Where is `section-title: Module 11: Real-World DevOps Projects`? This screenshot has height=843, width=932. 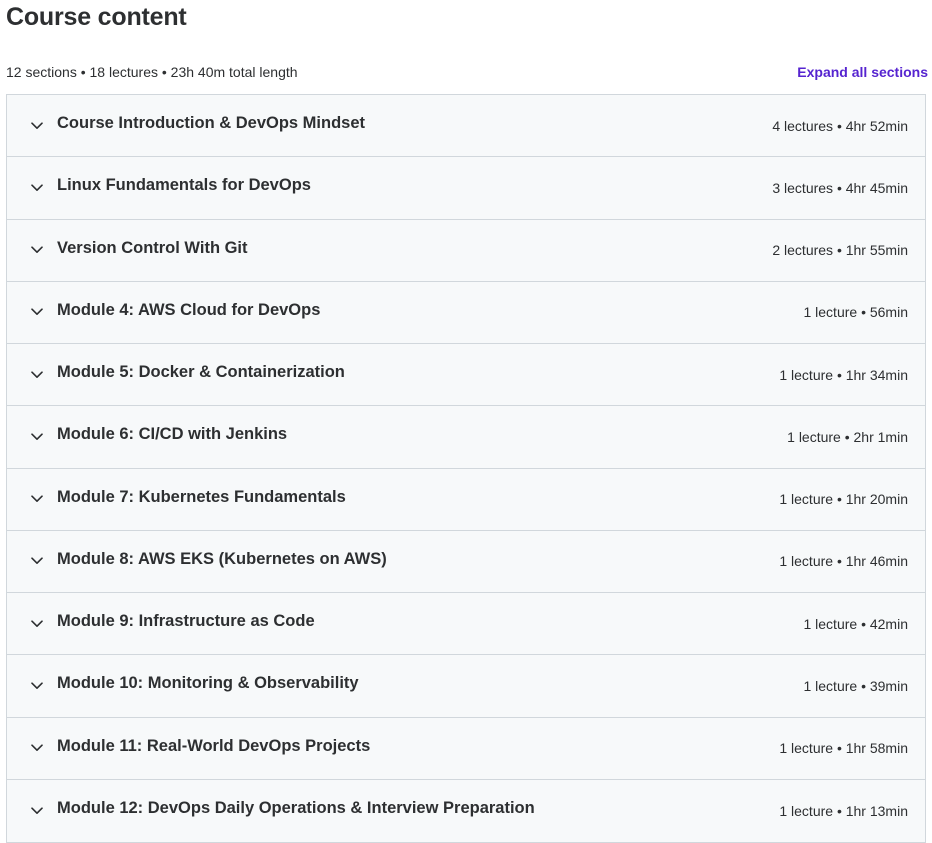 section-title: Module 11: Real-World DevOps Projects is located at coordinates (214, 745).